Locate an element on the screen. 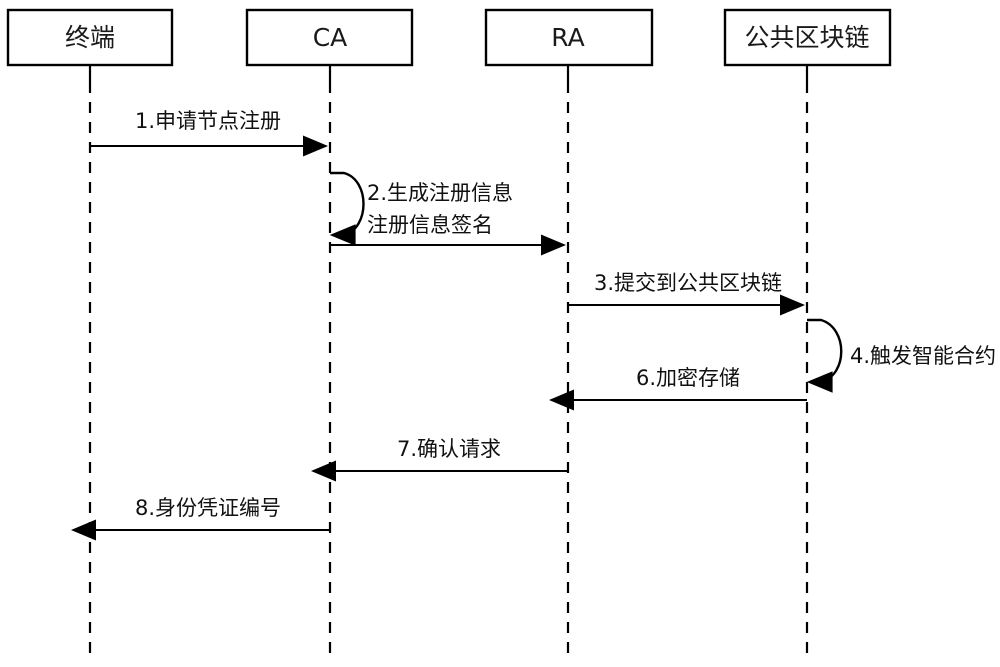 This screenshot has width=1000, height=667. actor-label-ca: CA is located at coordinates (330, 37).